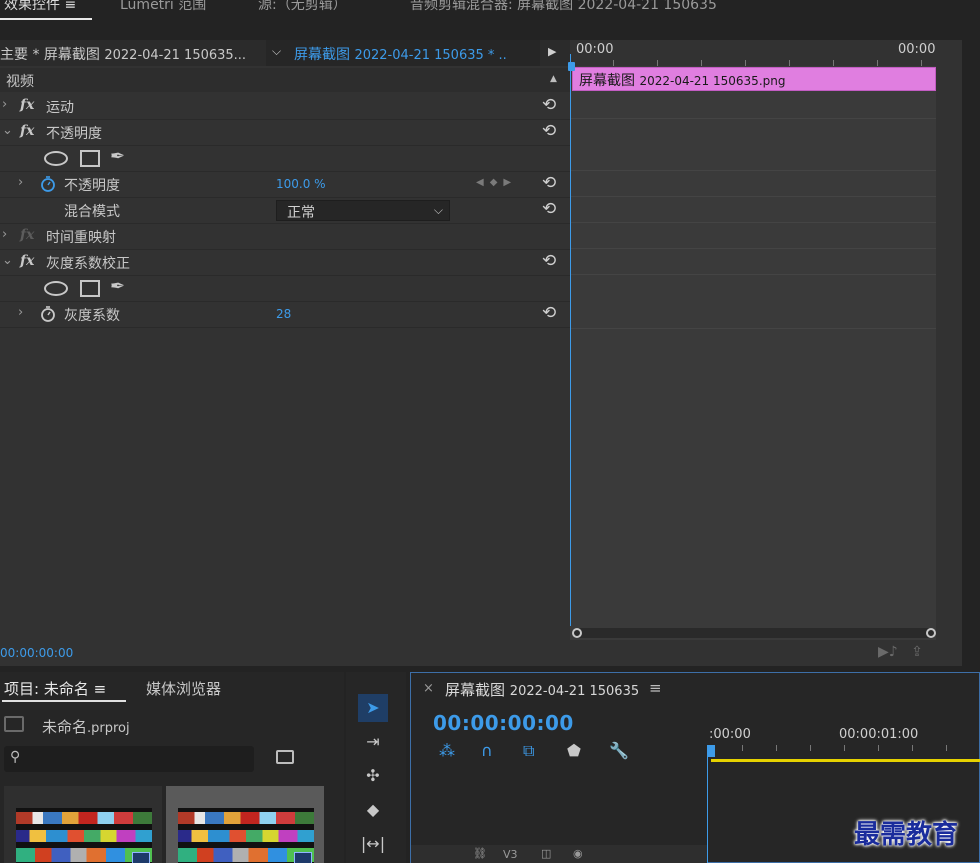 The height and width of the screenshot is (863, 980). I want to click on gamma-value: 28, so click(283, 314).